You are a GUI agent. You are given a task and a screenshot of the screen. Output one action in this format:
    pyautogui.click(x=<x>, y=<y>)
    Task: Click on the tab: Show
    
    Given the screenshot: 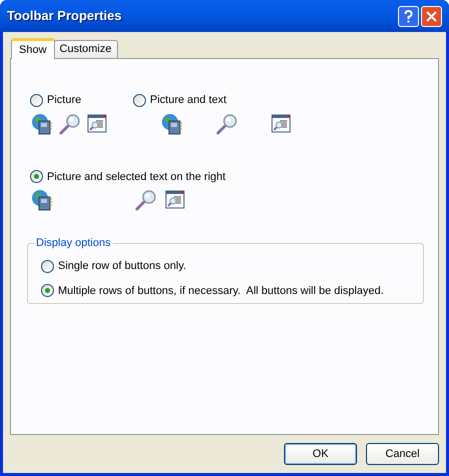 What is the action you would take?
    pyautogui.click(x=33, y=48)
    